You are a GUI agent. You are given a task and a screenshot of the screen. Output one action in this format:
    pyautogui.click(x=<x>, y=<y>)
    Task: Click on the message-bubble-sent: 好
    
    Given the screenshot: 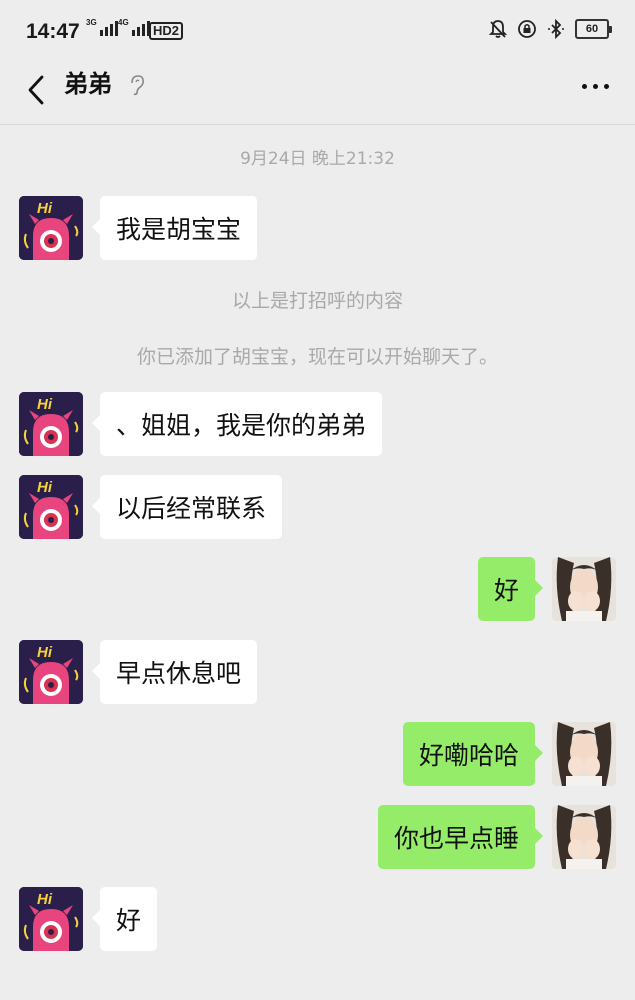 What is the action you would take?
    pyautogui.click(x=510, y=589)
    